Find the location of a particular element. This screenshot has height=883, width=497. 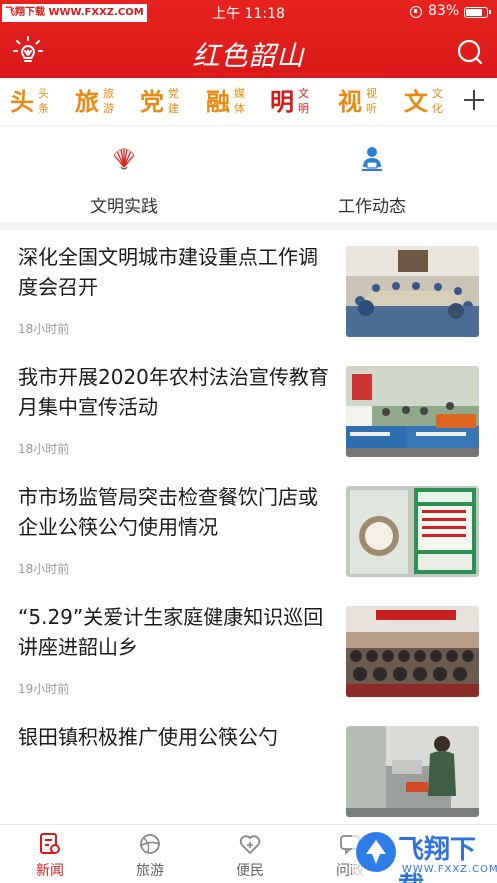

channel-tab: 融媒体 is located at coordinates (229, 102).